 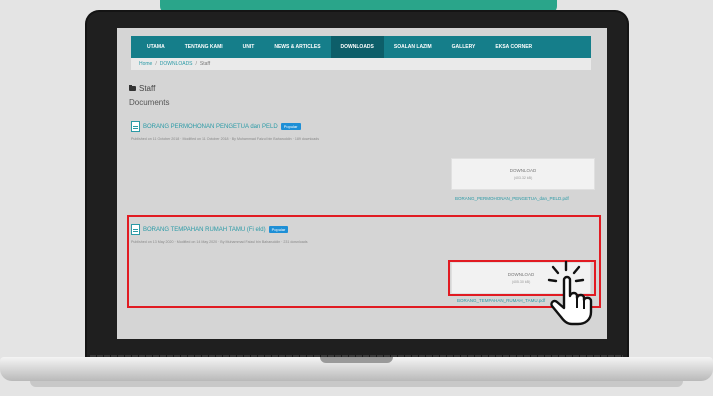 I want to click on nav-item-unit: UNIT, so click(x=249, y=47).